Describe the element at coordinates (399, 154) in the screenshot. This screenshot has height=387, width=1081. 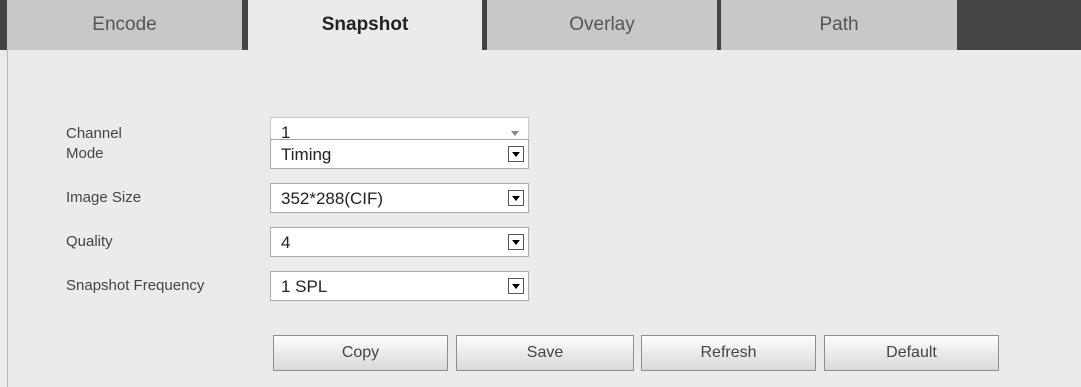
I see `mode-select: Timing` at that location.